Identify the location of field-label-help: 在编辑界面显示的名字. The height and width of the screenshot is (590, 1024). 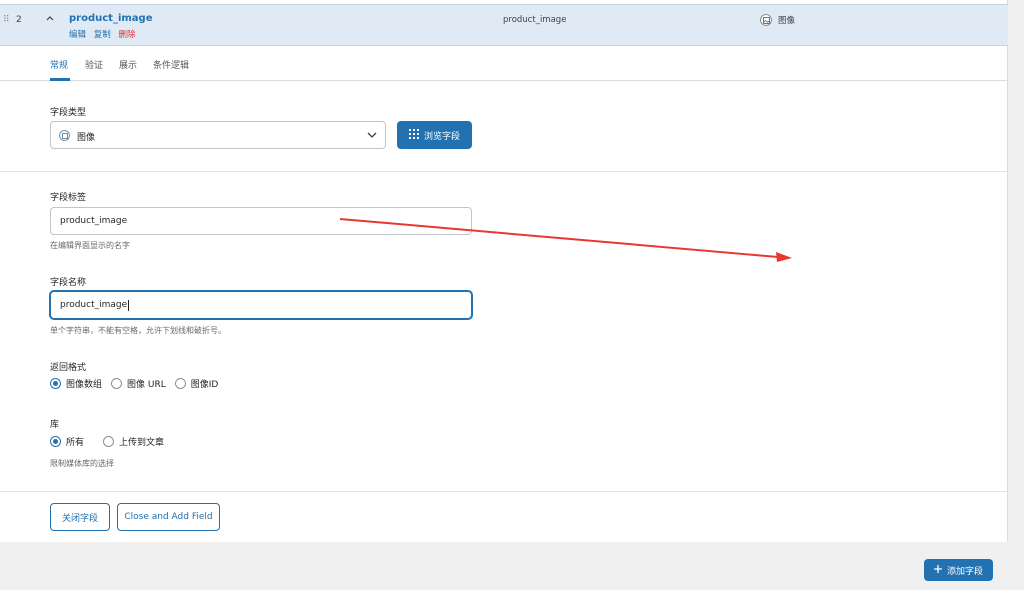
(90, 245).